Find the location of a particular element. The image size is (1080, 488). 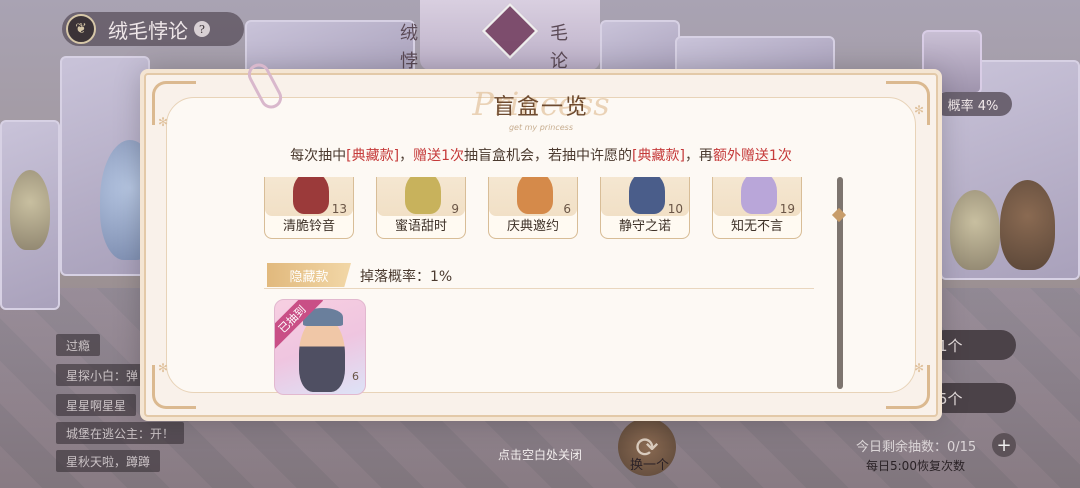

doll-count: 19 is located at coordinates (787, 209).